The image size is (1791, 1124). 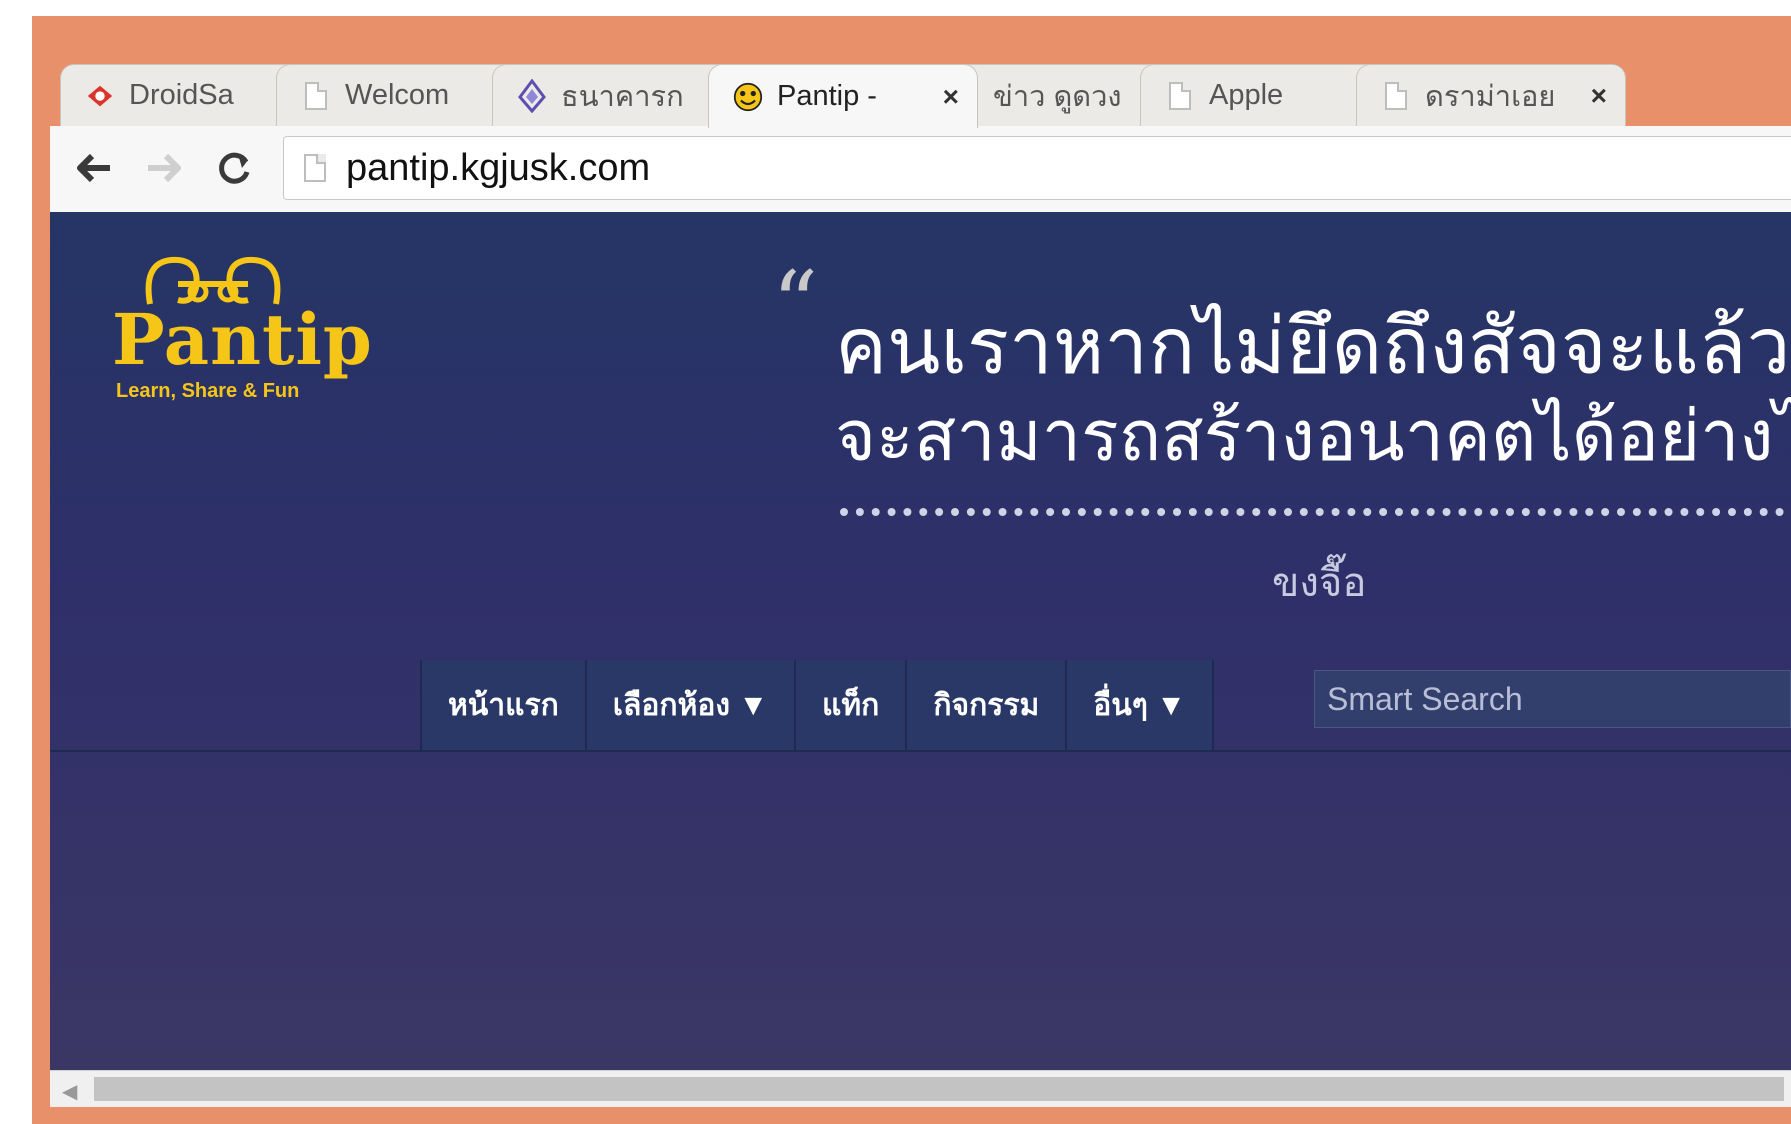 I want to click on address-bar: pantip.kgjusk.com, so click(x=1037, y=168).